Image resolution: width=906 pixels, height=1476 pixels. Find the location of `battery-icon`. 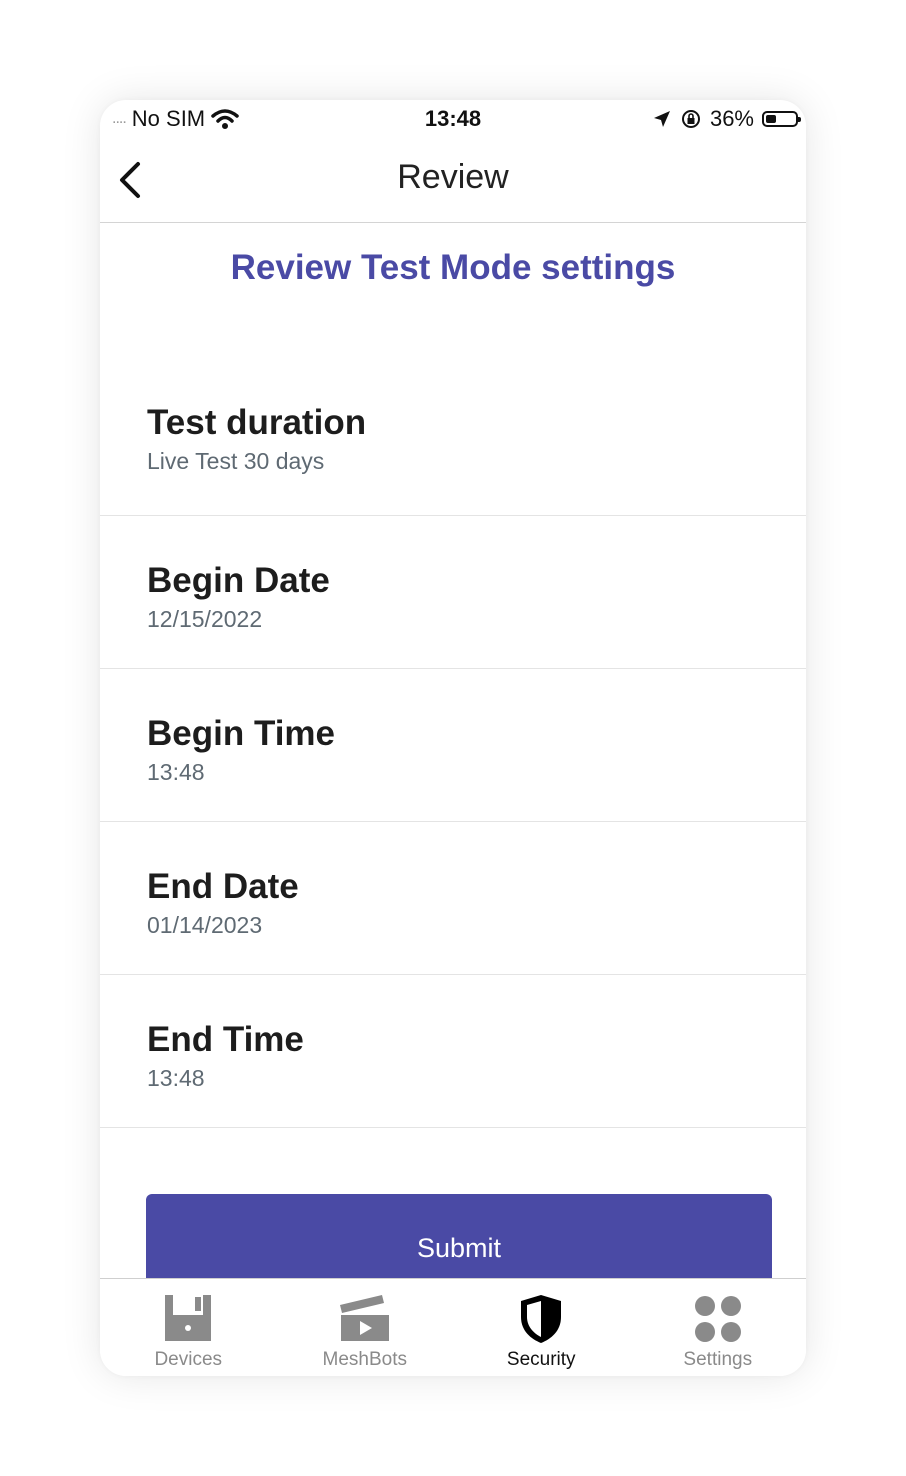

battery-icon is located at coordinates (781, 119).